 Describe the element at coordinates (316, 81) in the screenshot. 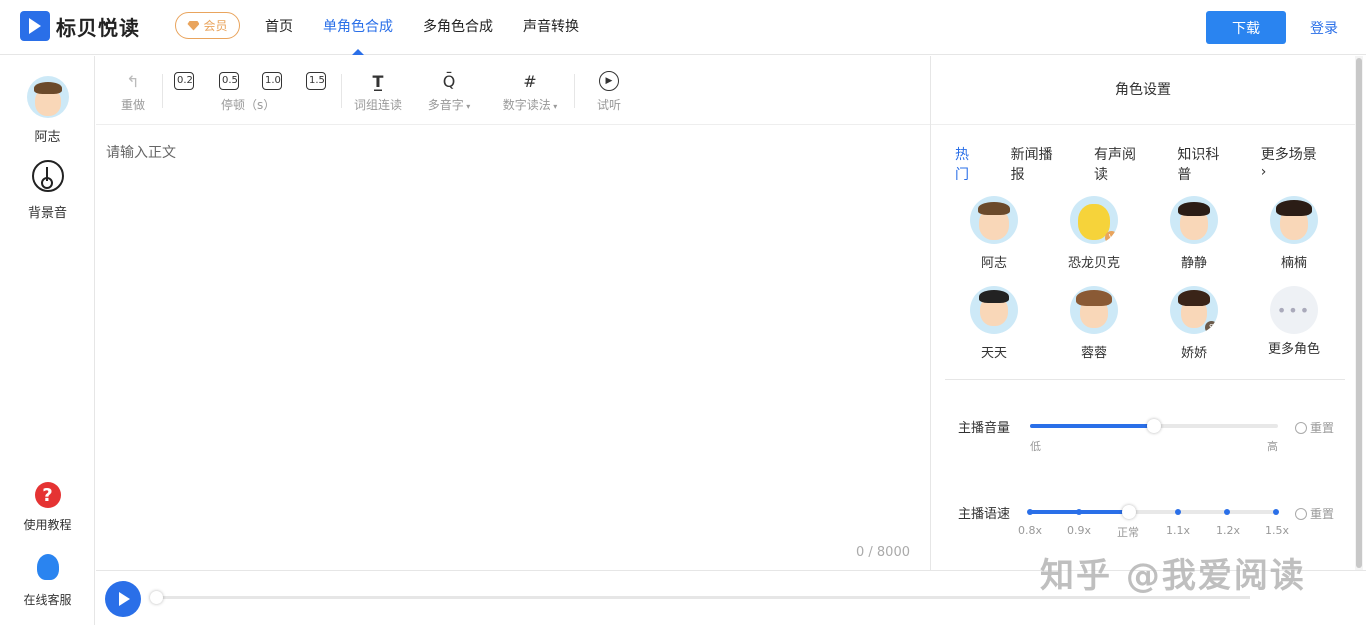

I see `pause-1.5-button: 1.5` at that location.